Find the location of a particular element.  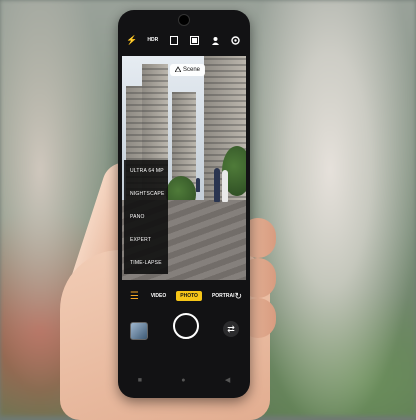

mode-selector: ☰ VIDEO PHOTO PORTRAI ↻ is located at coordinates (184, 296).